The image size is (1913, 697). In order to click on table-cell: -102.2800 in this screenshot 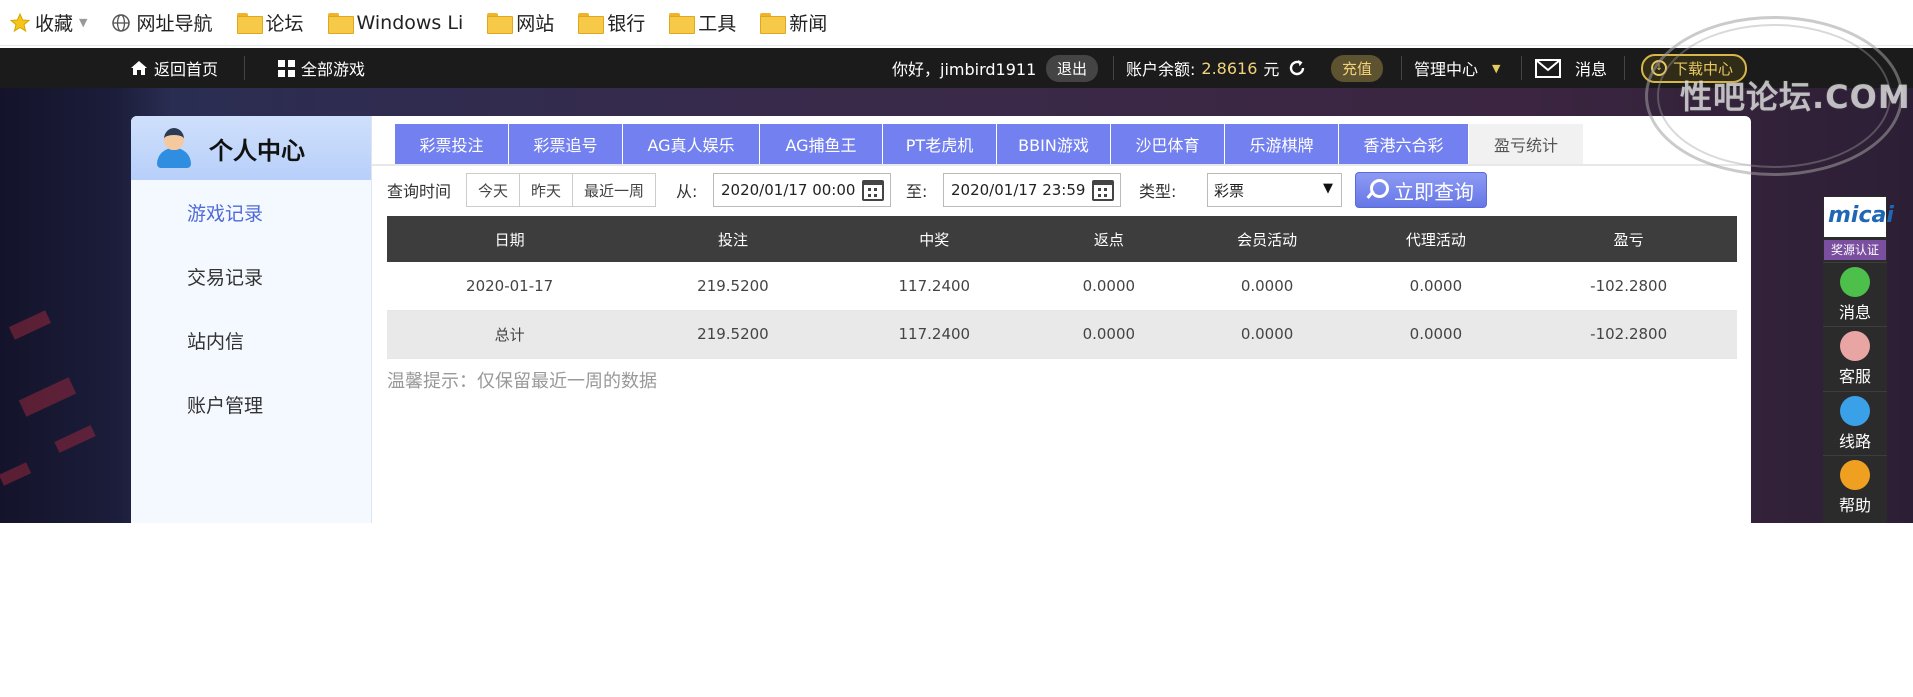, I will do `click(1628, 286)`.